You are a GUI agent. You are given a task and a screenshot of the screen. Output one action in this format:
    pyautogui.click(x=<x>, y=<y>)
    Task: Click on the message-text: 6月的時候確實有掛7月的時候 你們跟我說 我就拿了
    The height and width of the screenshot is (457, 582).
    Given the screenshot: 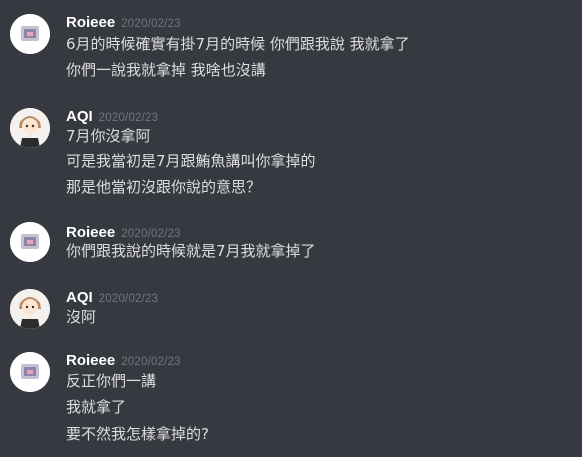 What is the action you would take?
    pyautogui.click(x=238, y=44)
    